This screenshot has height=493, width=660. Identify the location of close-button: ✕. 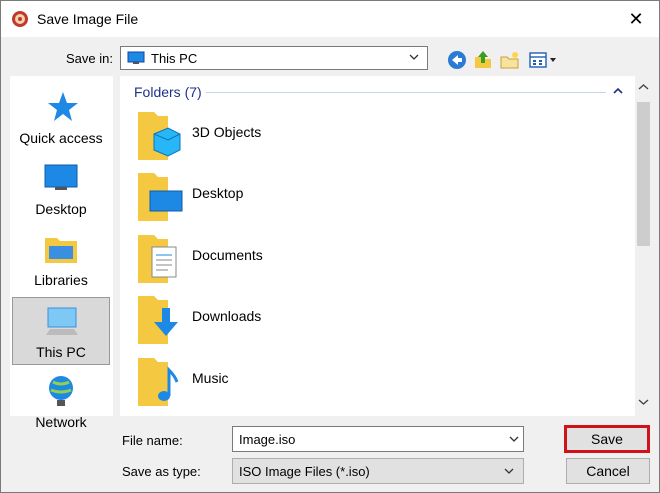
(636, 19).